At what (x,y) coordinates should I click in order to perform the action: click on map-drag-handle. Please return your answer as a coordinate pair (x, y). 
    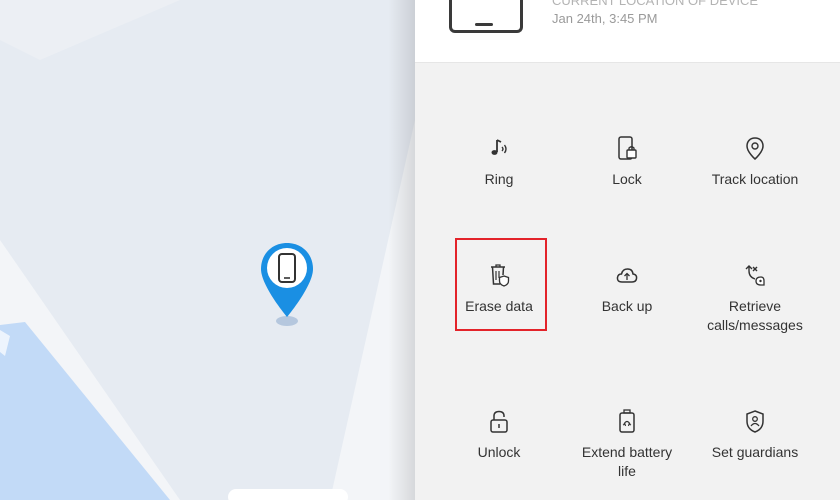
    Looking at the image, I should click on (288, 494).